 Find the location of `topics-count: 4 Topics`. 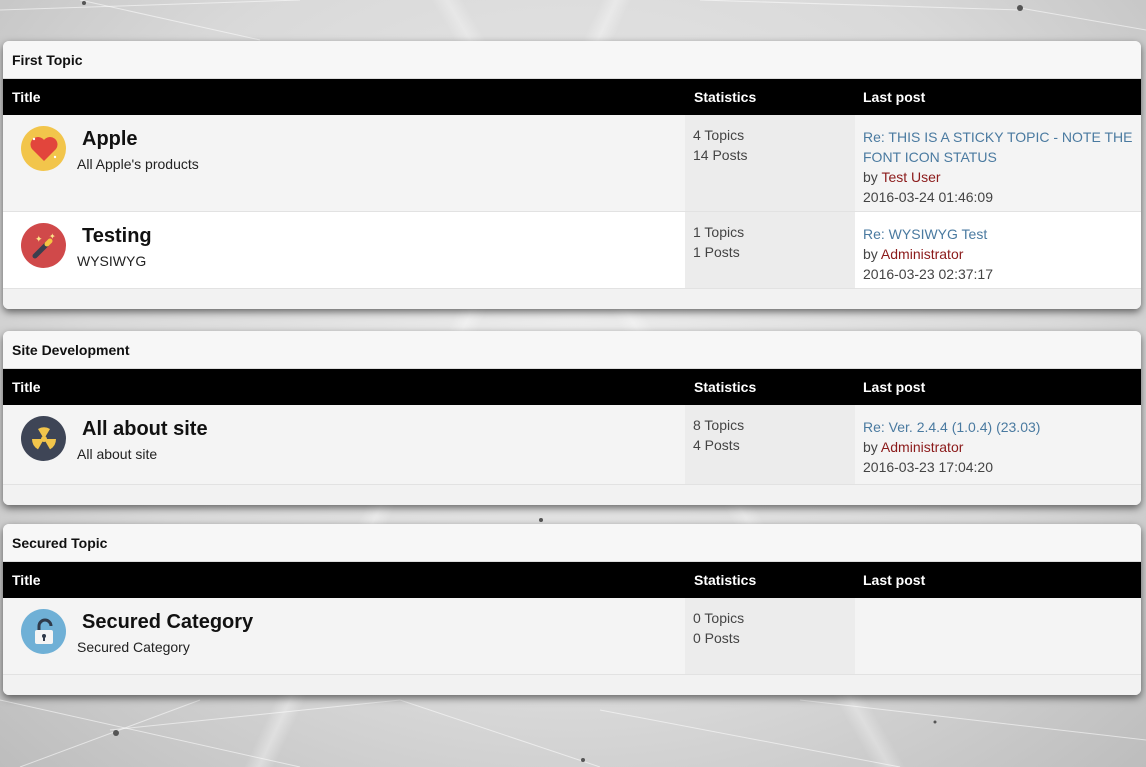

topics-count: 4 Topics is located at coordinates (719, 135).